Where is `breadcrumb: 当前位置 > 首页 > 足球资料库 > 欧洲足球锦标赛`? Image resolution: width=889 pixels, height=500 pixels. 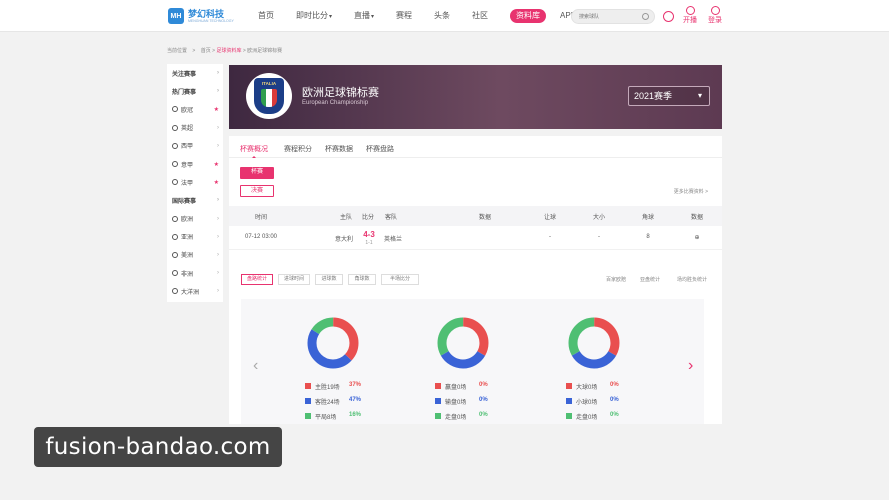 breadcrumb: 当前位置 > 首页 > 足球资料库 > 欧洲足球锦标赛 is located at coordinates (225, 51).